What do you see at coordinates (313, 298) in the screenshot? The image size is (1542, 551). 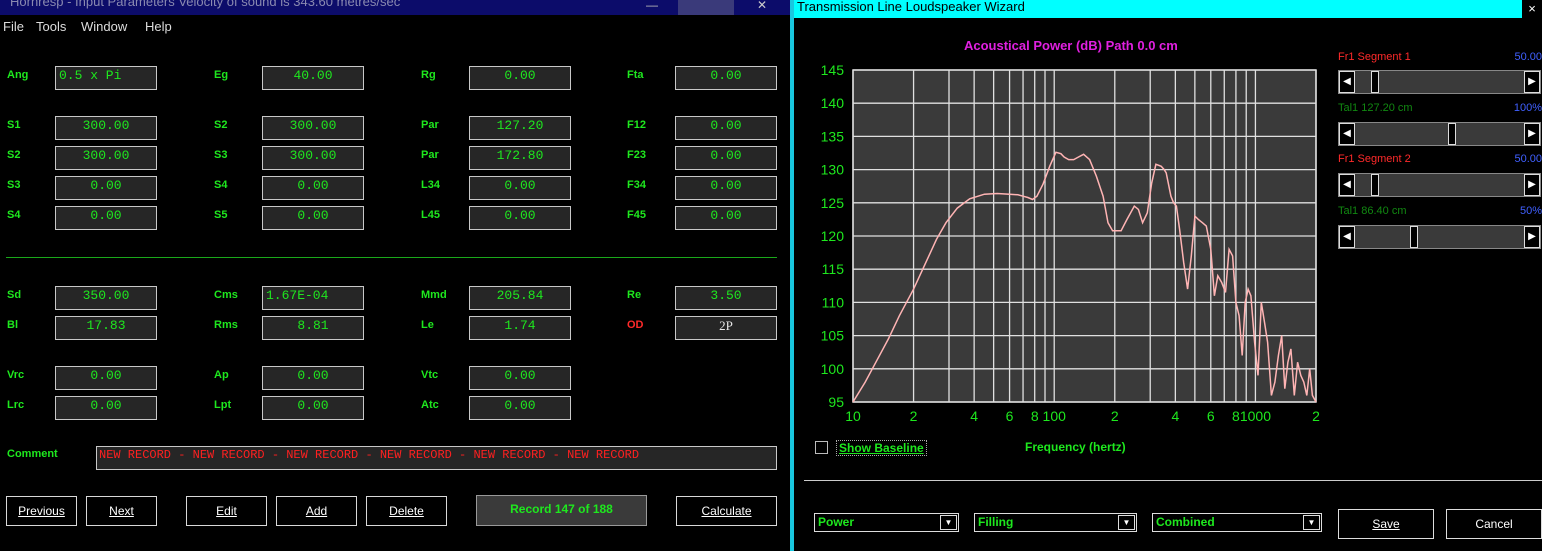 I see `param-field-cms: 1.67E-04` at bounding box center [313, 298].